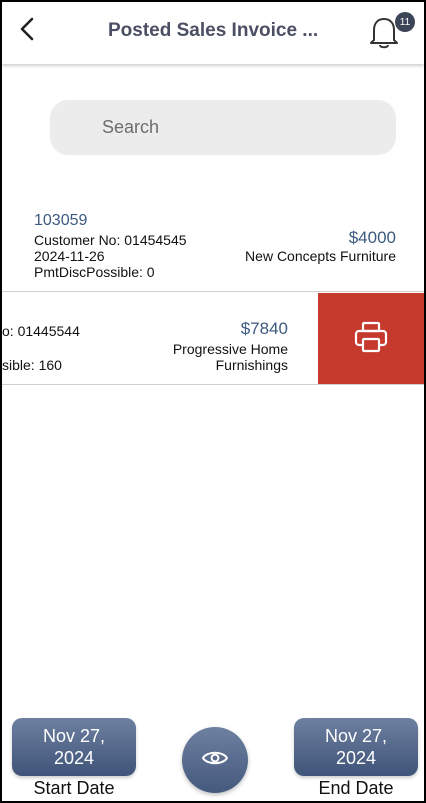 The height and width of the screenshot is (803, 426). What do you see at coordinates (405, 22) in the screenshot?
I see `notification-count-badge: 11` at bounding box center [405, 22].